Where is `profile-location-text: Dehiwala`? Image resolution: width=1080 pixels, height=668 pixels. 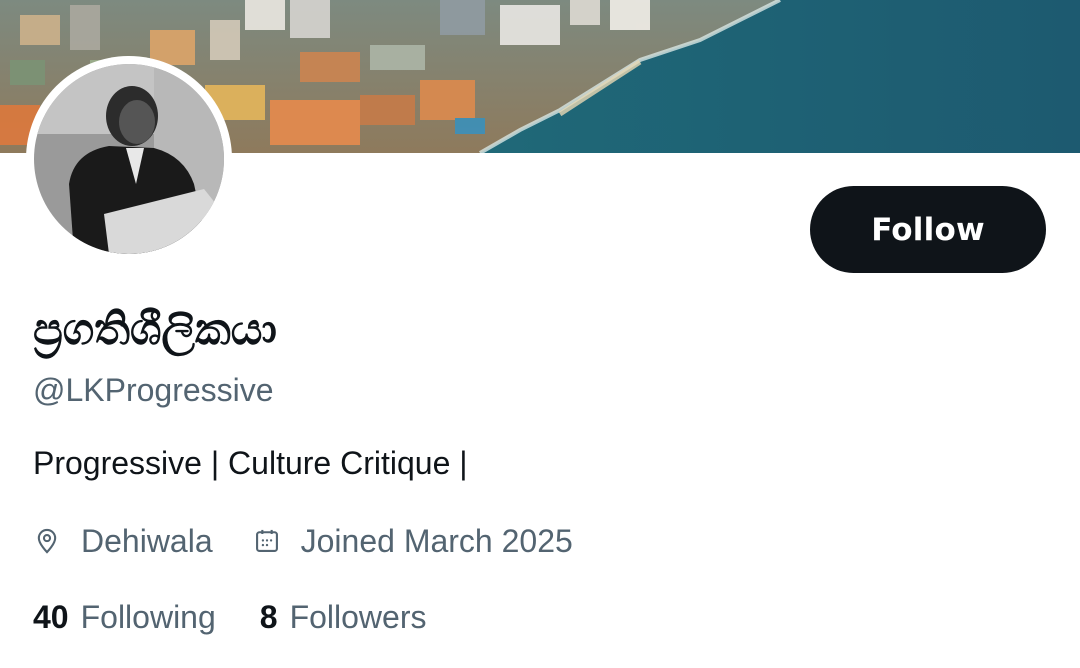
profile-location-text: Dehiwala is located at coordinates (147, 540).